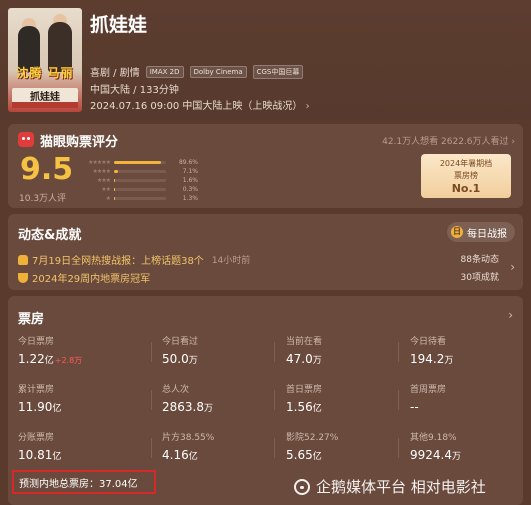 The image size is (531, 505). I want to click on stat-value: 11.90亿, so click(78, 407).